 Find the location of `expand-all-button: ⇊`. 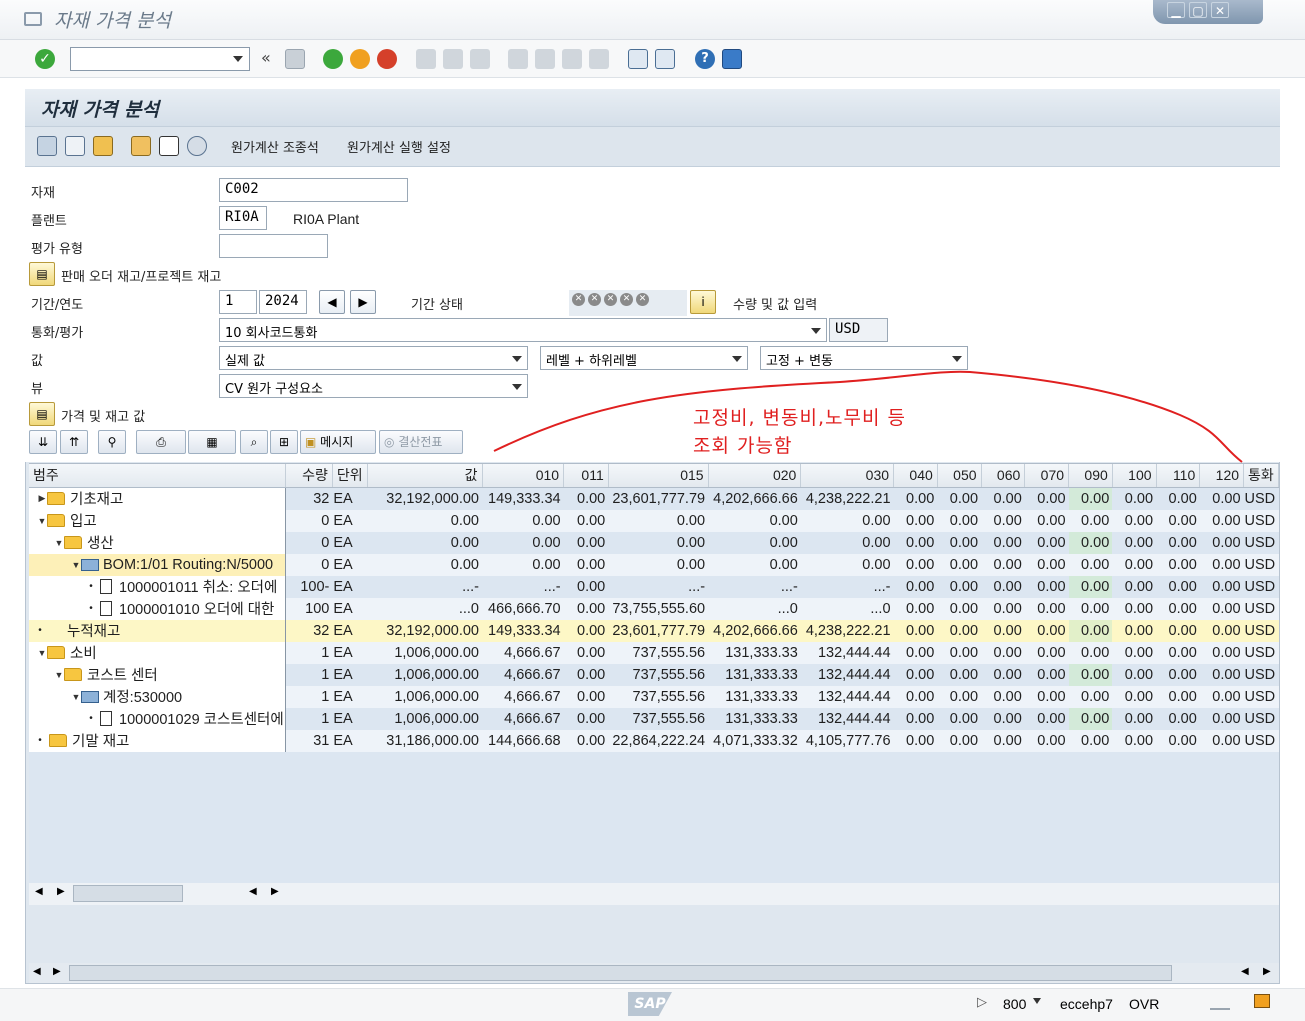

expand-all-button: ⇊ is located at coordinates (43, 442).